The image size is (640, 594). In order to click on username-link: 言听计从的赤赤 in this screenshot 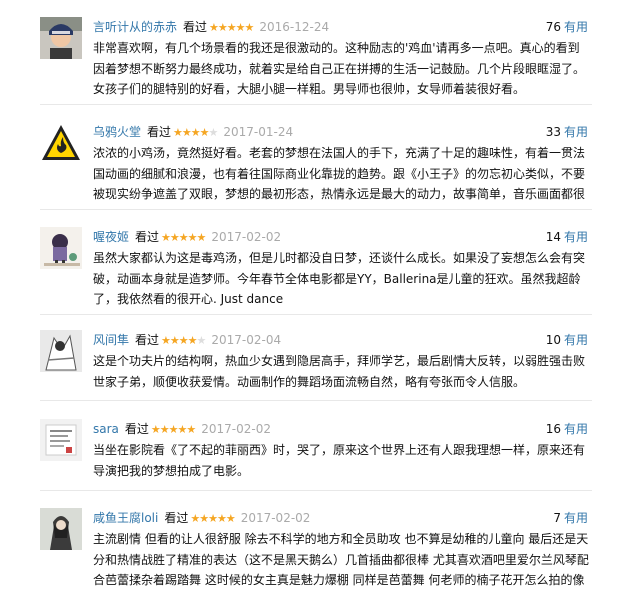, I will do `click(135, 27)`.